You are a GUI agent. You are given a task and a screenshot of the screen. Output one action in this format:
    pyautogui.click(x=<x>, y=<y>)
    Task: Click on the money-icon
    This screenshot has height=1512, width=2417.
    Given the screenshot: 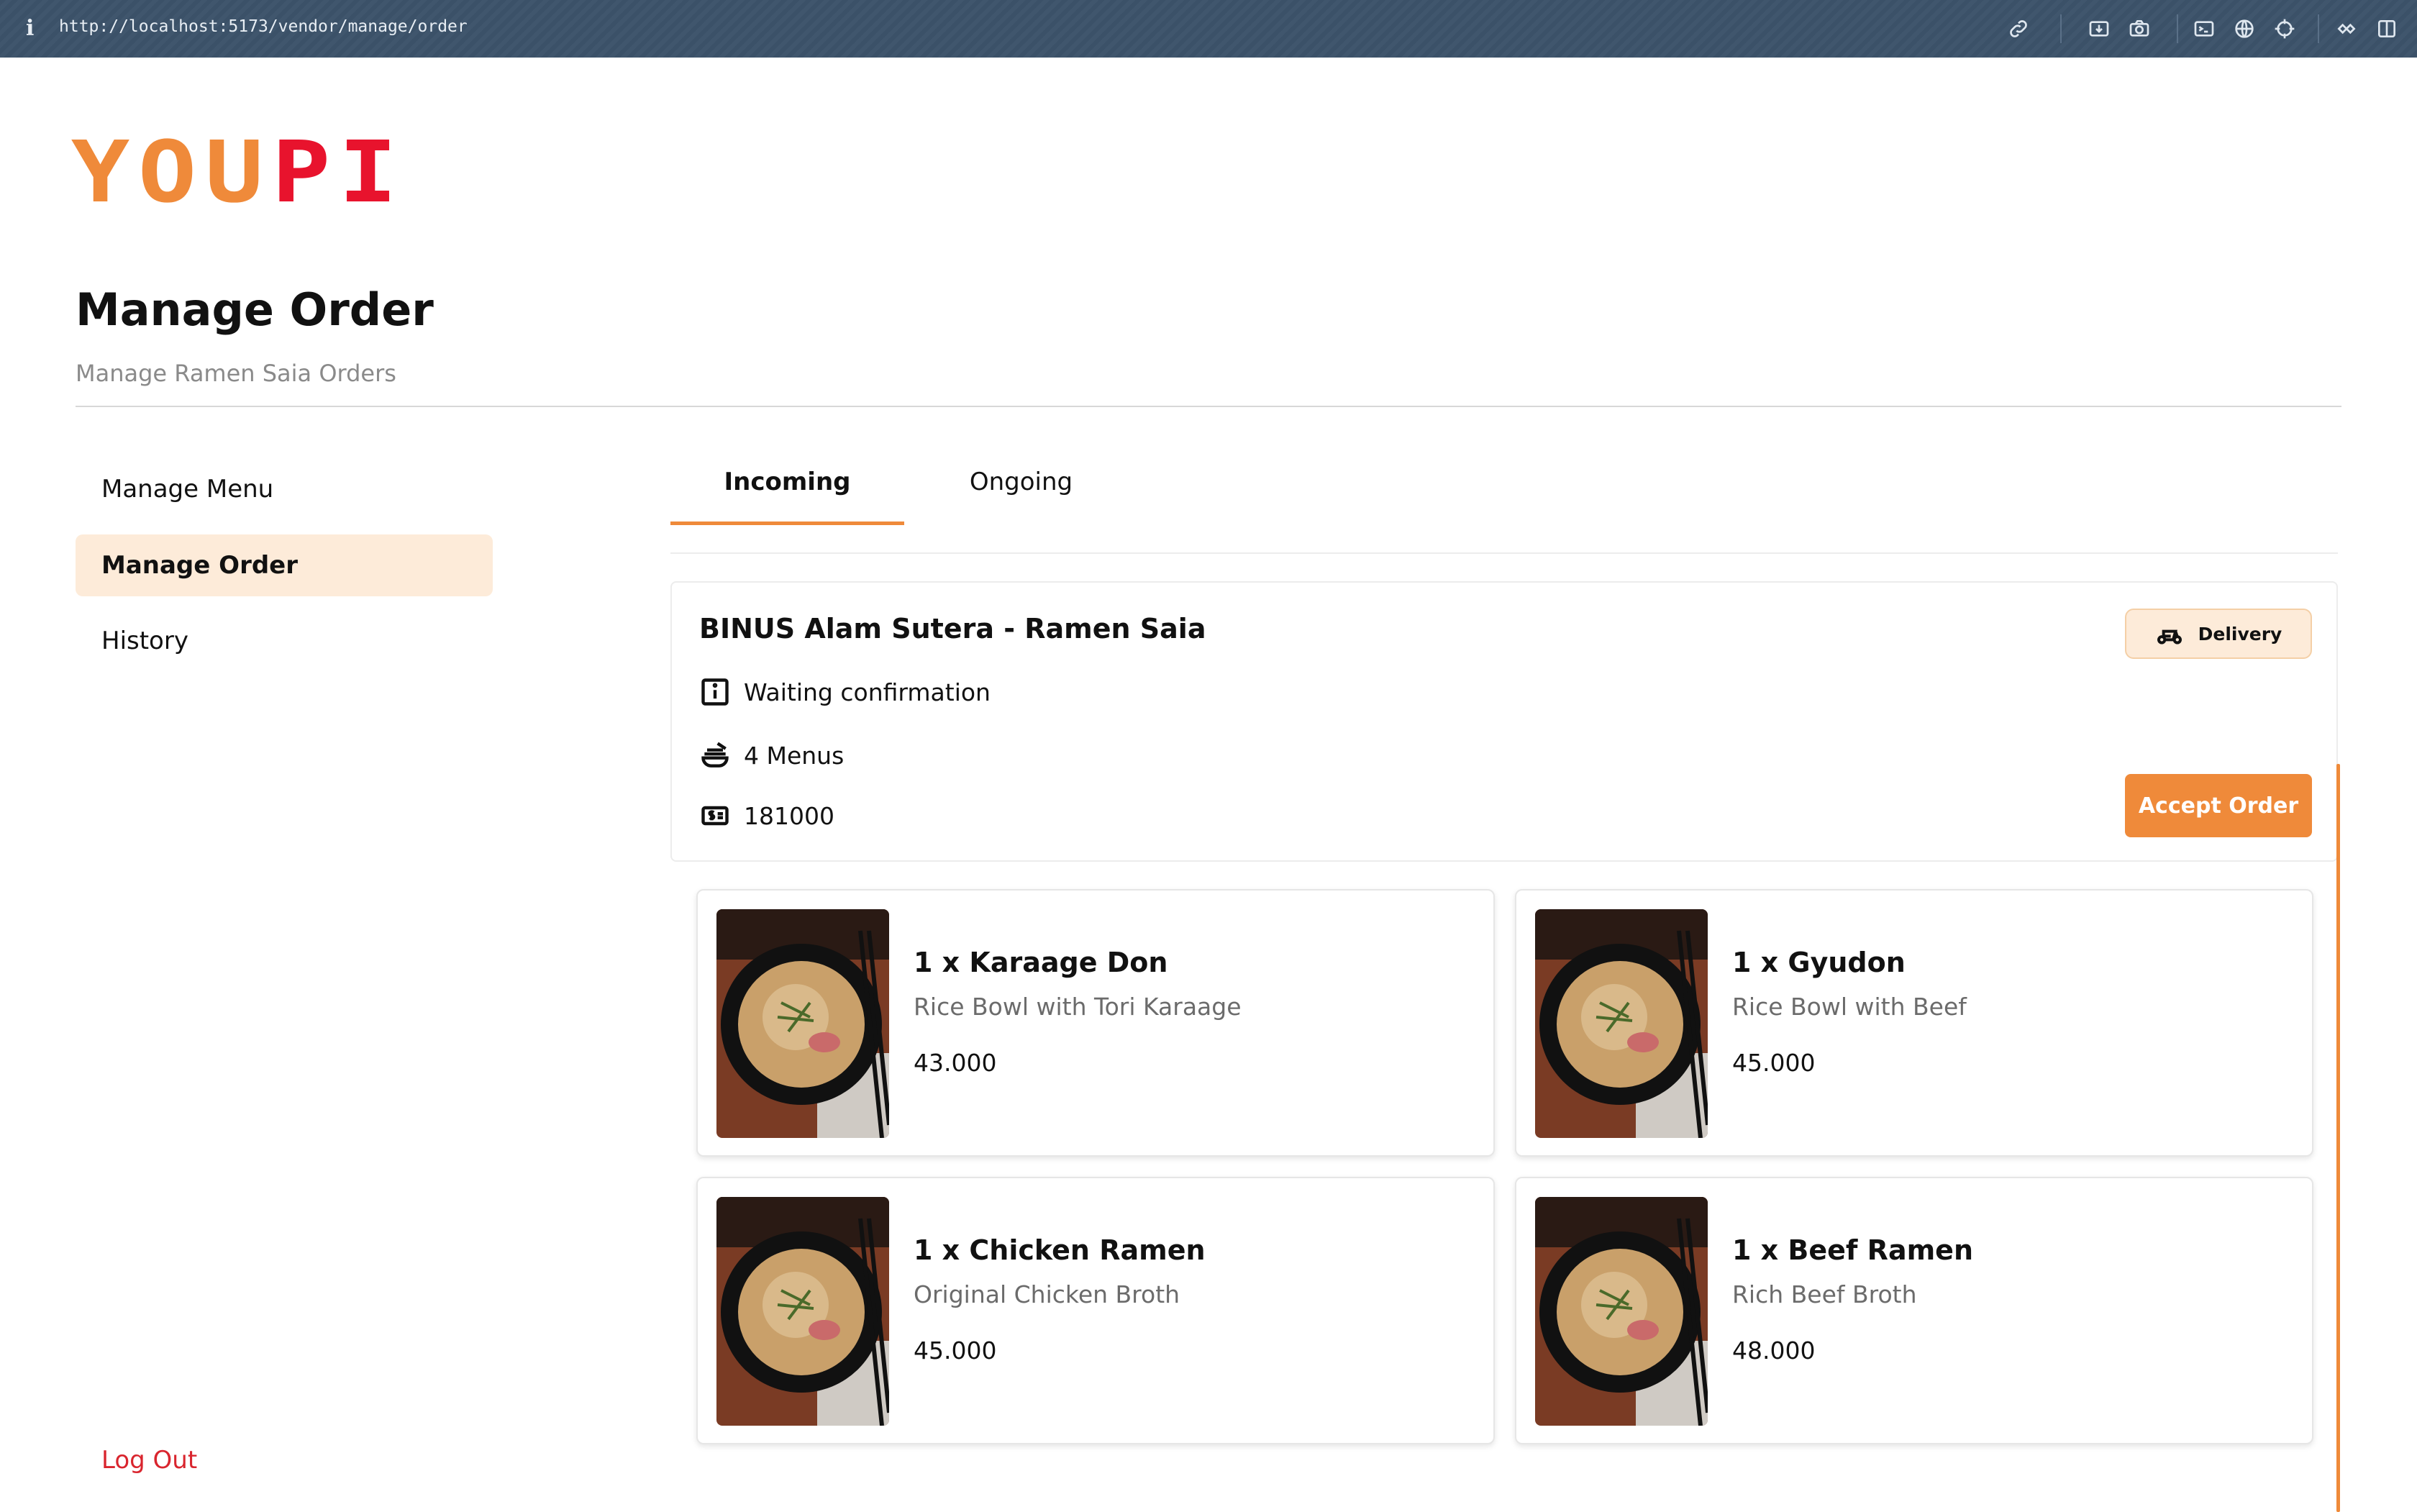 What is the action you would take?
    pyautogui.click(x=715, y=816)
    